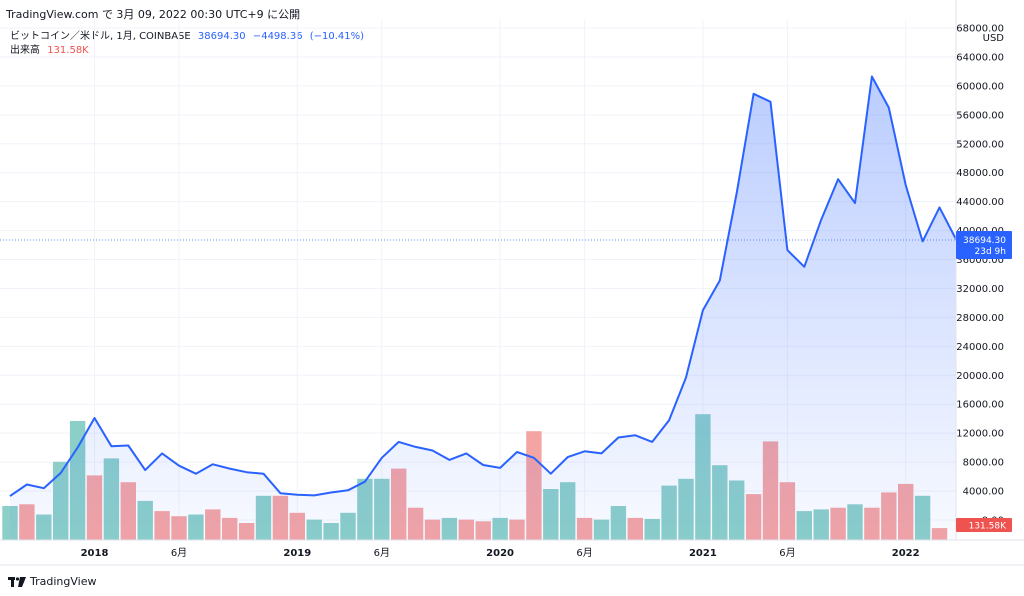 The image size is (1024, 596). Describe the element at coordinates (703, 553) in the screenshot. I see `x-tick-label: 2021` at that location.